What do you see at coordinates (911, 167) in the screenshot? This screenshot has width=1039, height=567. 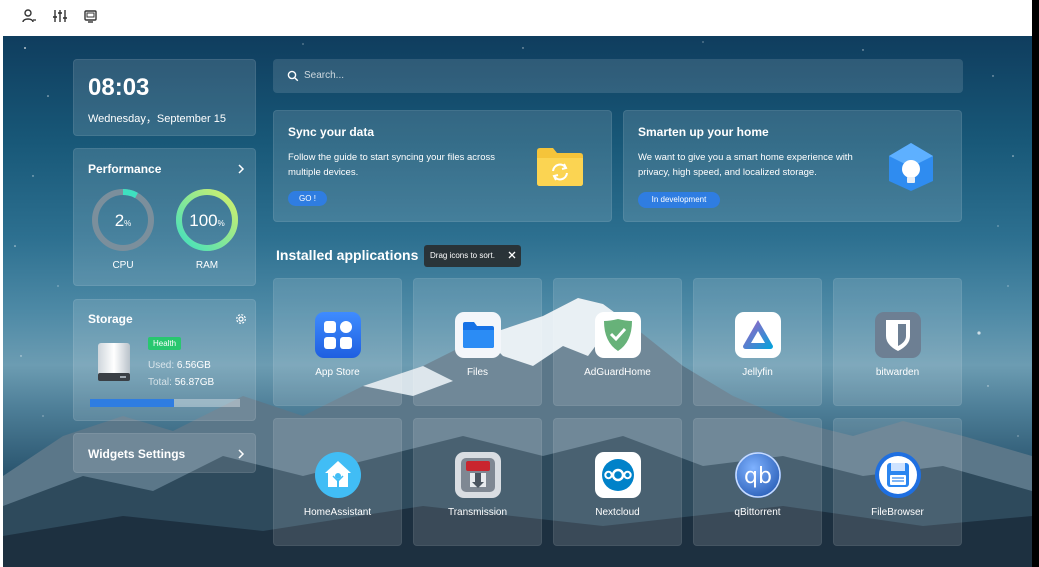 I see `smart-home-bulb-icon` at bounding box center [911, 167].